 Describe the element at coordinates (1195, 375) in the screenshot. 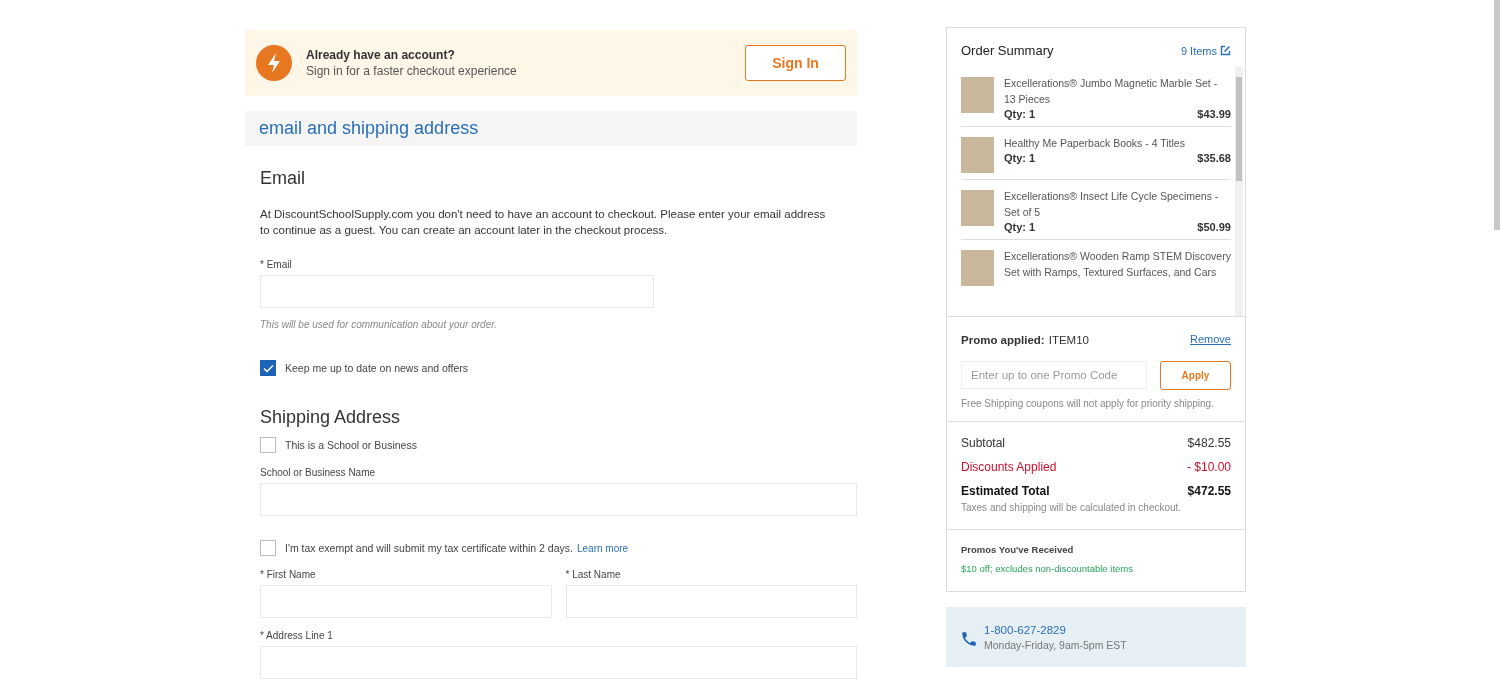

I see `apply-button: Apply` at that location.